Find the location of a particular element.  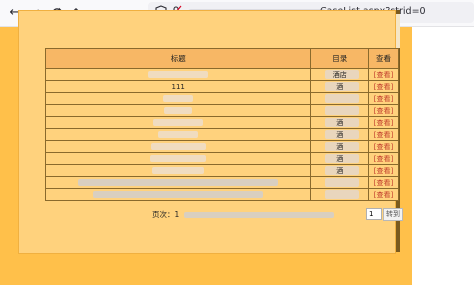

page-number-input: 1 is located at coordinates (374, 214).